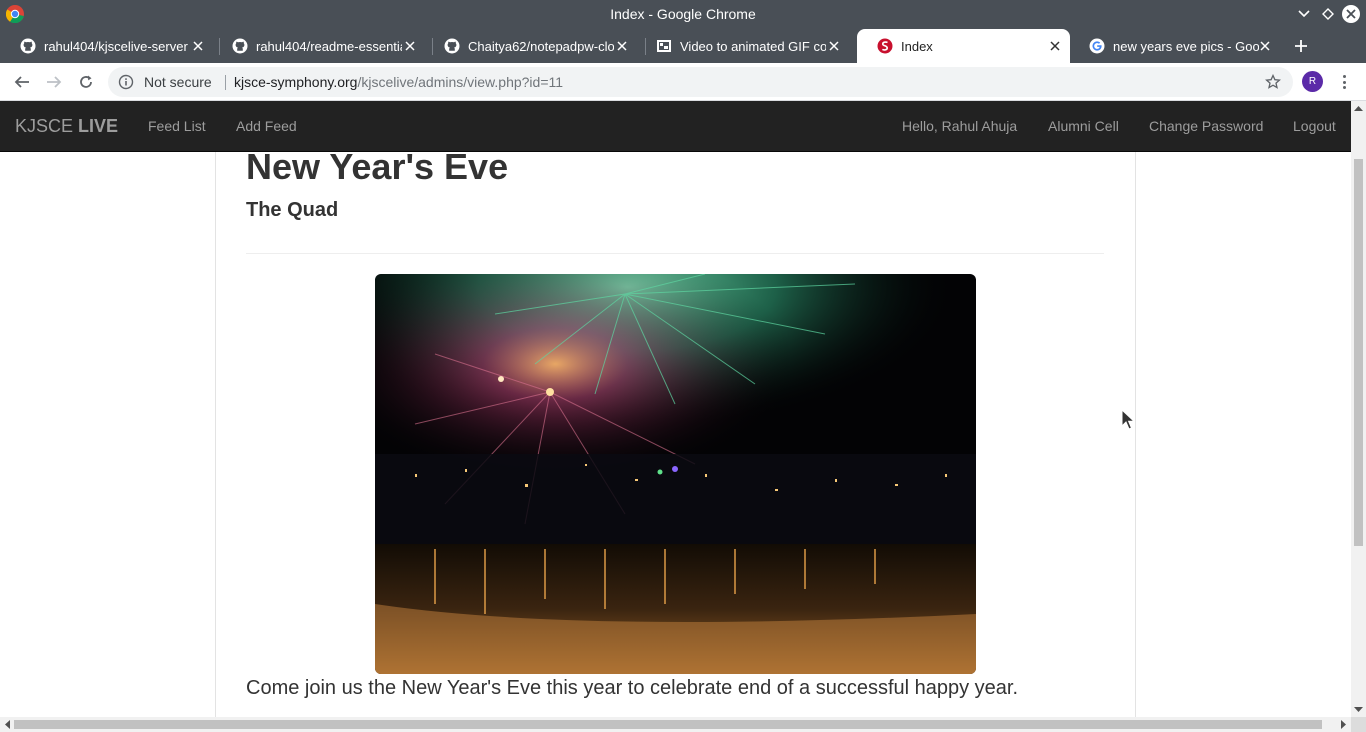 Image resolution: width=1366 pixels, height=732 pixels. Describe the element at coordinates (86, 82) in the screenshot. I see `reload-icon` at that location.